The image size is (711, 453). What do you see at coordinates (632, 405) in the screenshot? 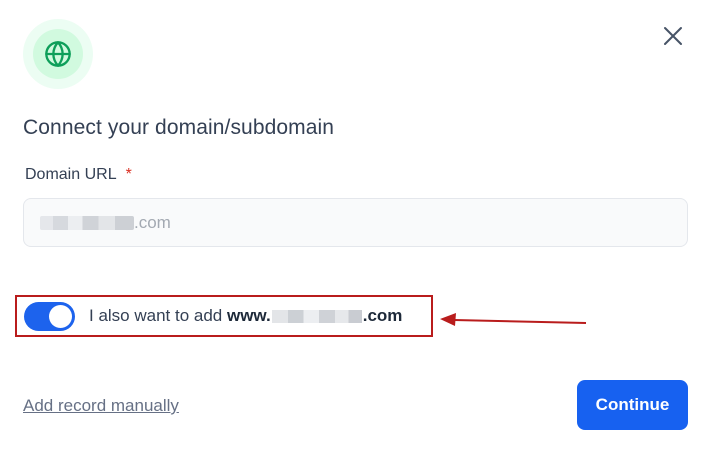
I see `continue-button: Continue` at bounding box center [632, 405].